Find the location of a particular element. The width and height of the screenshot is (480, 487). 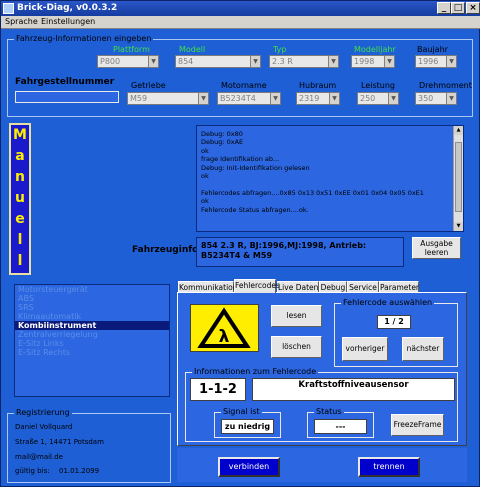

fehlercode-select-label: Fehlercode auswählen is located at coordinates (388, 302).